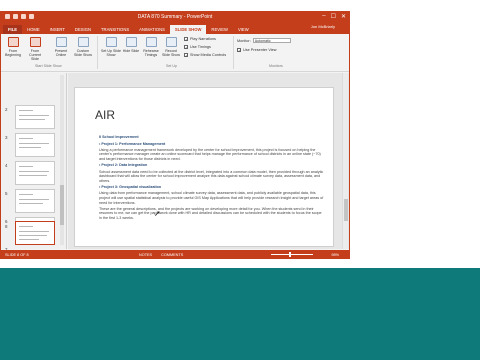 Image resolution: width=480 pixels, height=360 pixels. I want to click on show-media-controls-checkbox: Show Media Controls, so click(205, 55).